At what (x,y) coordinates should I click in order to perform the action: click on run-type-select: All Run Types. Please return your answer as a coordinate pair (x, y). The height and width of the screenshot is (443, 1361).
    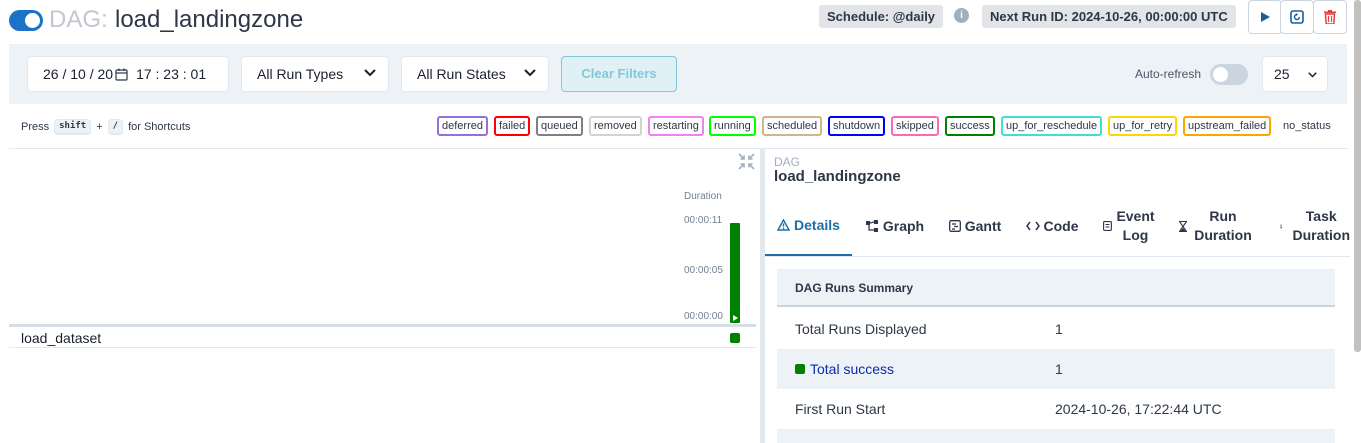
    Looking at the image, I should click on (315, 74).